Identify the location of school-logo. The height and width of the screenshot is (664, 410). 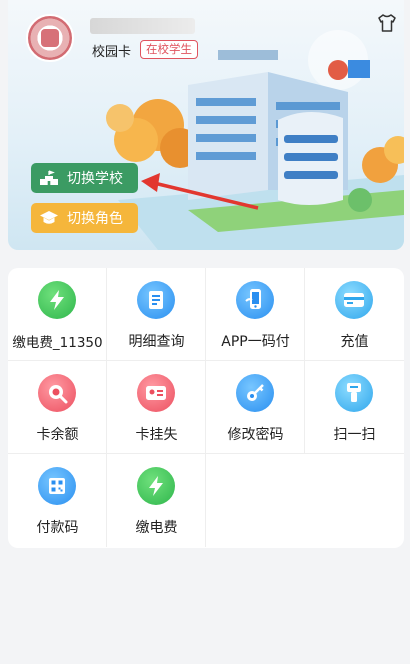
(50, 38).